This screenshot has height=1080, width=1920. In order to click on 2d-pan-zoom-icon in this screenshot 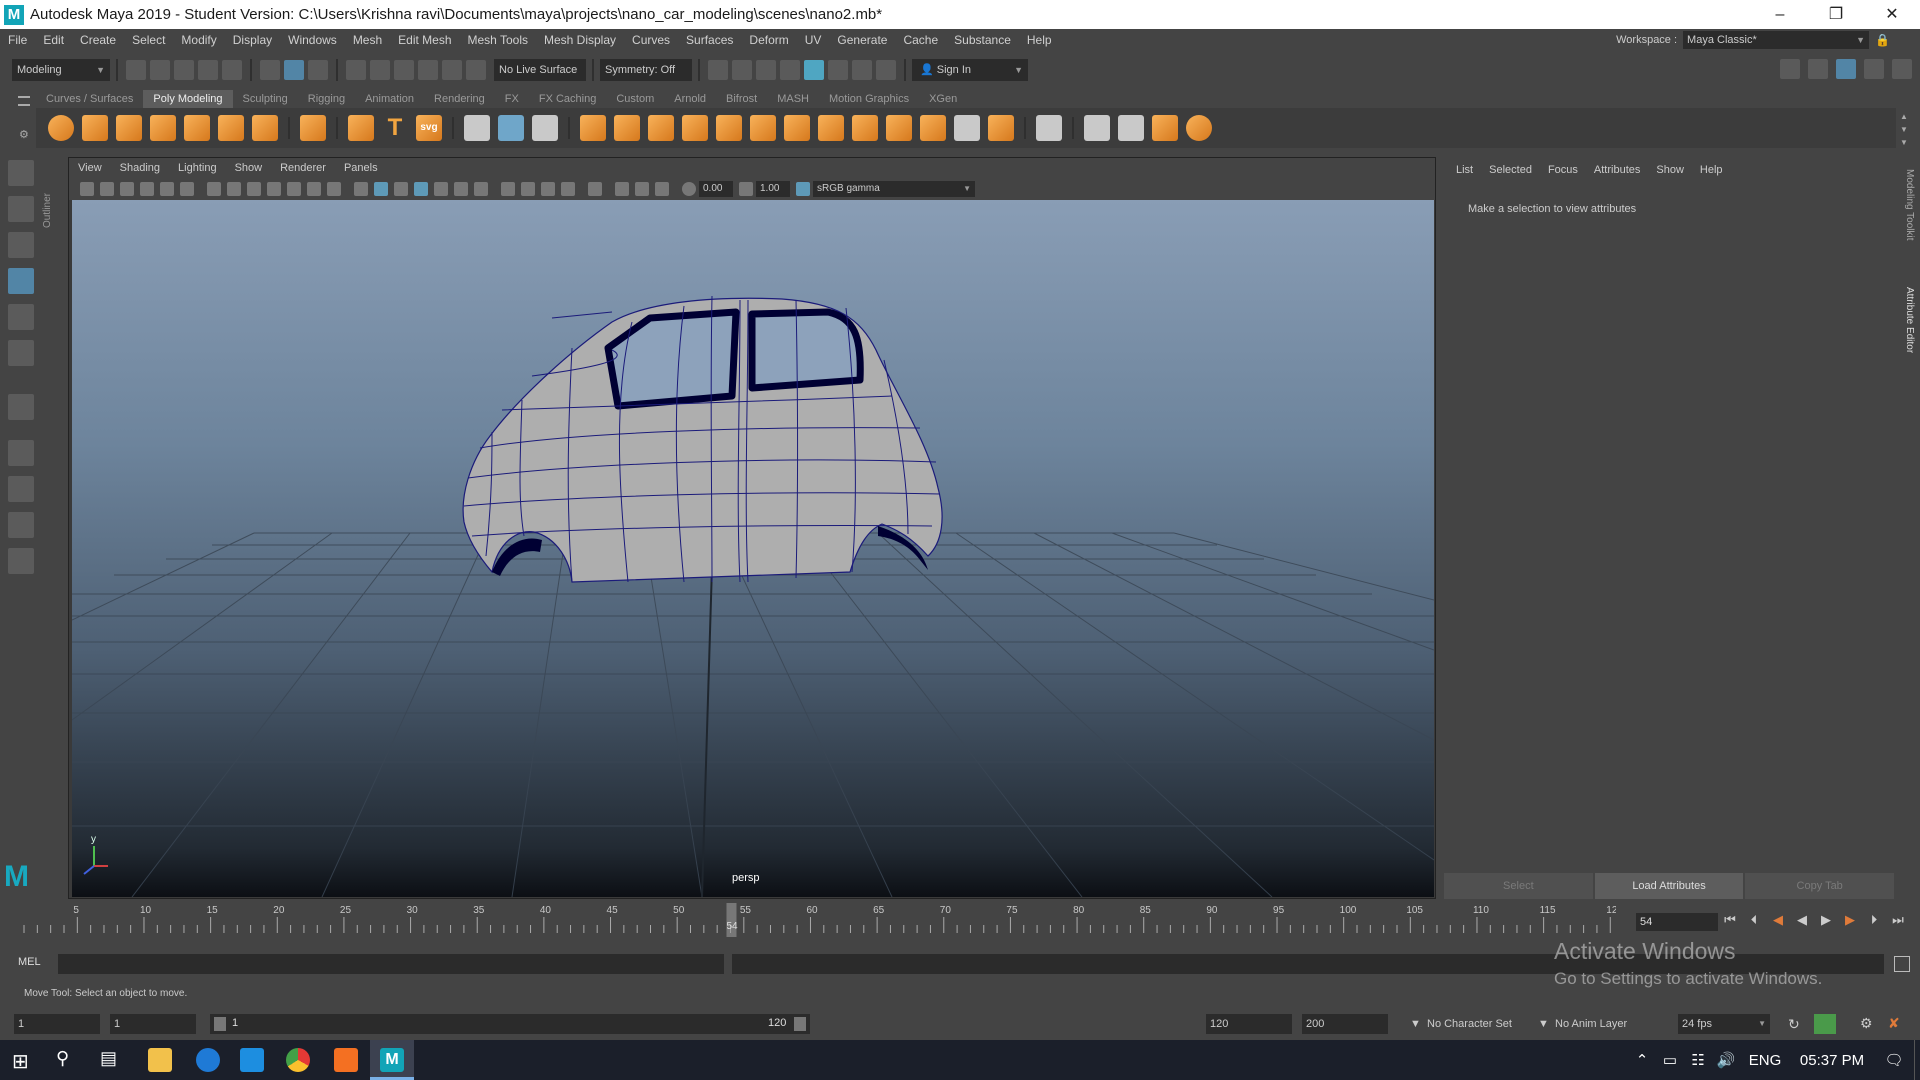, I will do `click(187, 189)`.